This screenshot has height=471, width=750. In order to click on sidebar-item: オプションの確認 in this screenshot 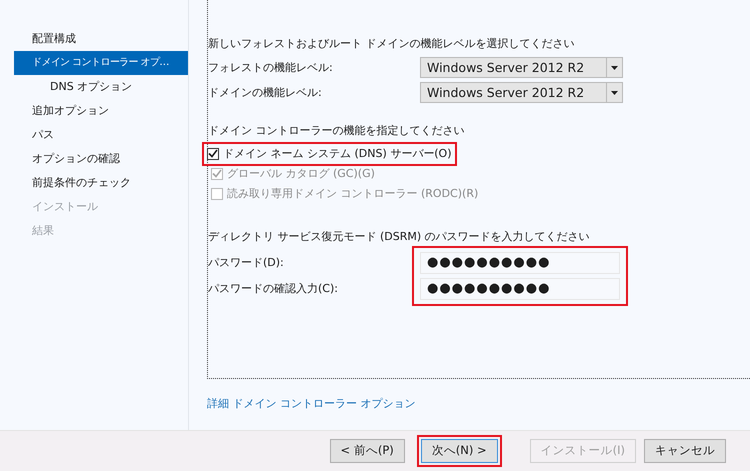, I will do `click(94, 159)`.